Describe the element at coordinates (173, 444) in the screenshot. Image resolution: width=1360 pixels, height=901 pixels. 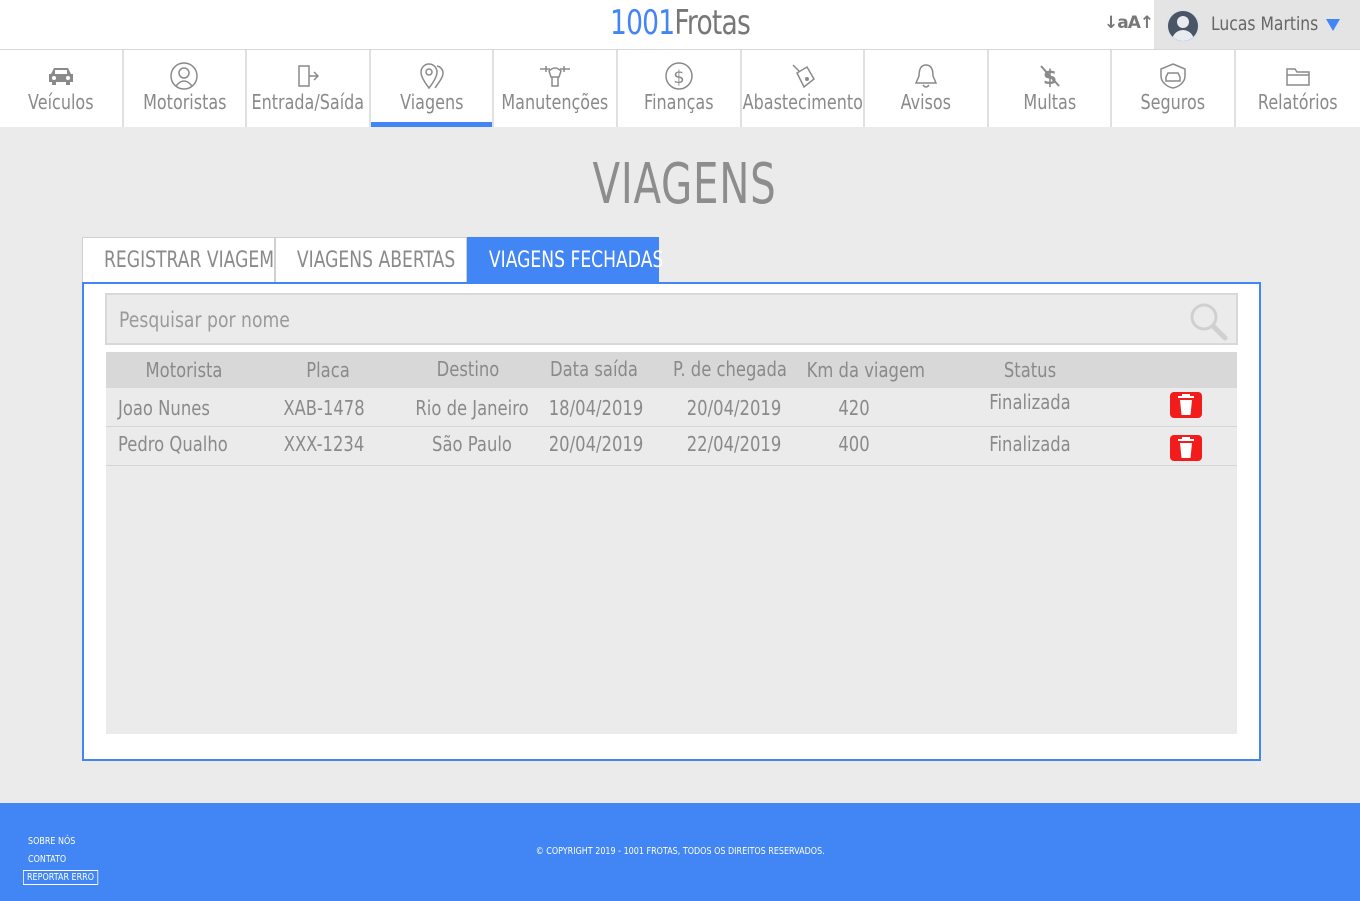
I see `cell-motorista: Pedro Qualho` at that location.